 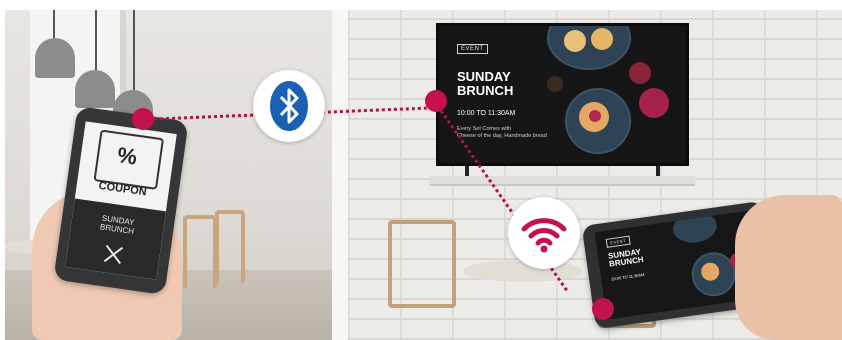 What do you see at coordinates (544, 235) in the screenshot?
I see `wifi-icon` at bounding box center [544, 235].